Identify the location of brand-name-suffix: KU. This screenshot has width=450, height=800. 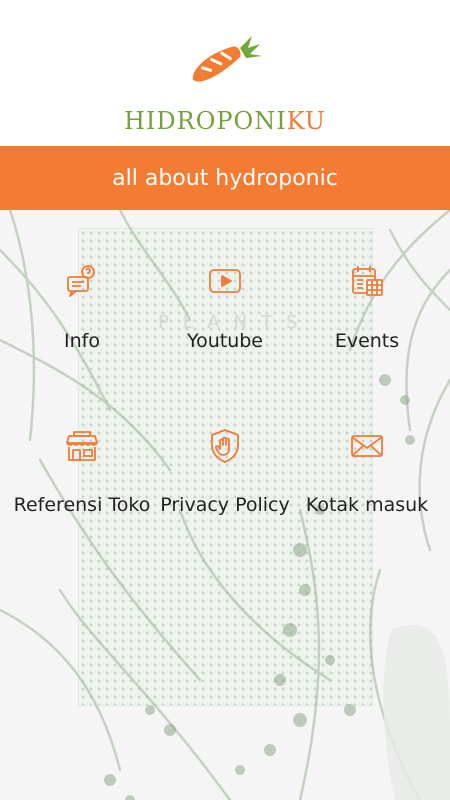
(306, 121).